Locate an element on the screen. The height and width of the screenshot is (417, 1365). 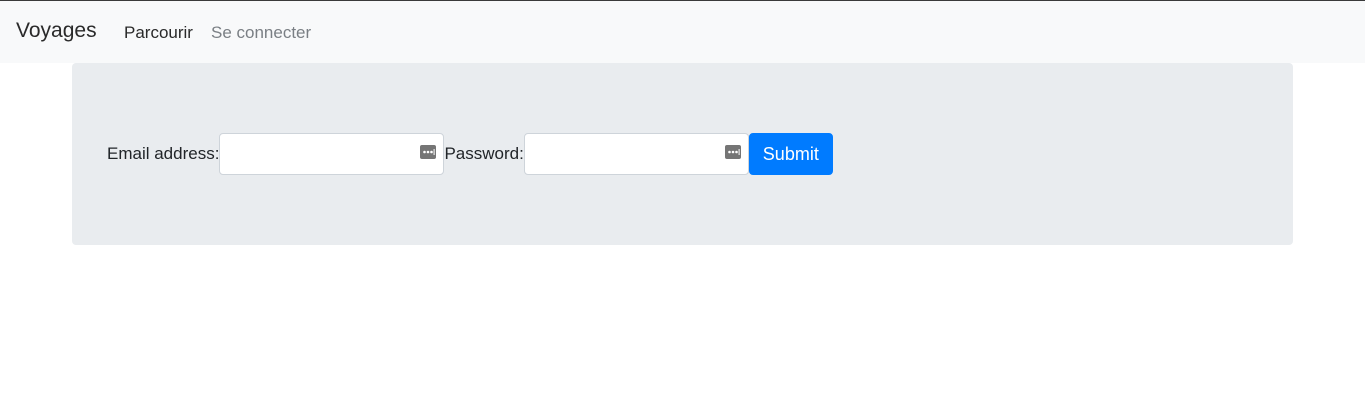
email-field is located at coordinates (332, 154).